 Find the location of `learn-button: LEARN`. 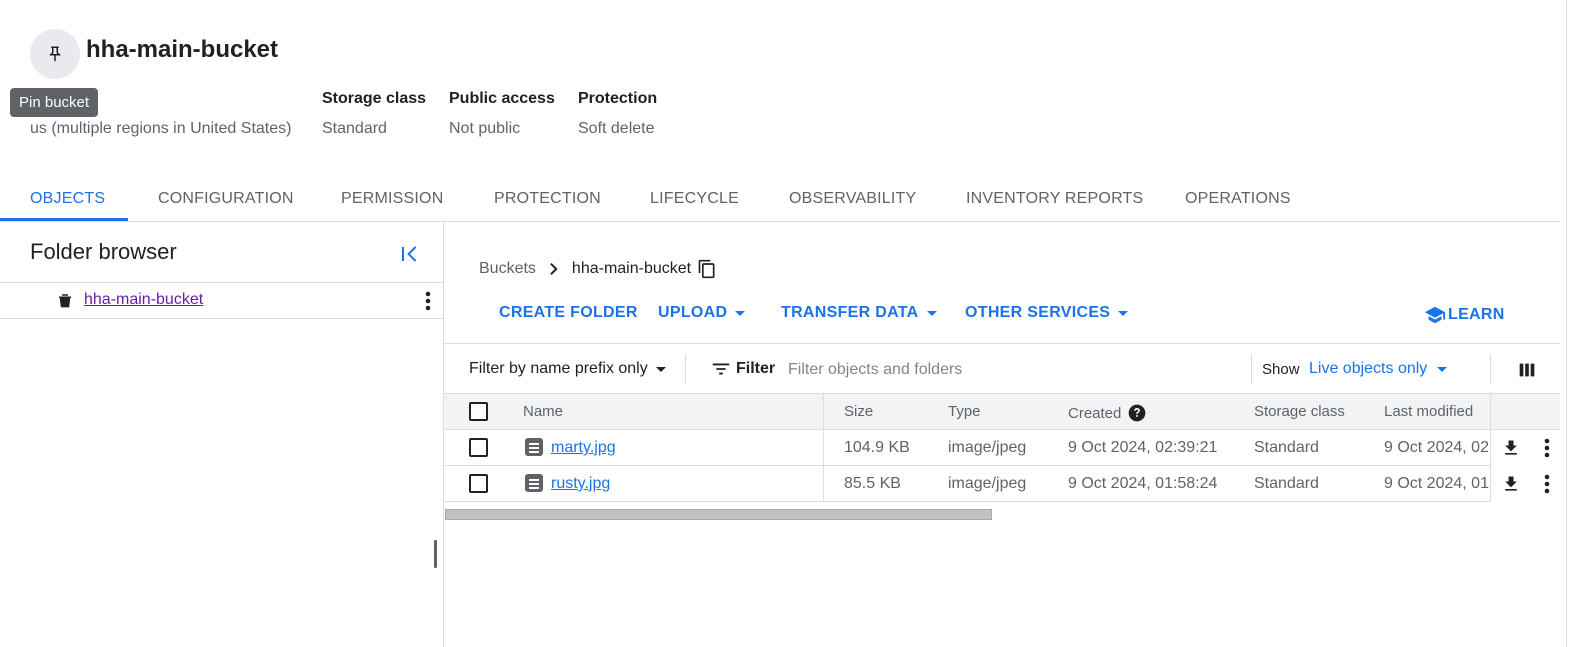

learn-button: LEARN is located at coordinates (1464, 315).